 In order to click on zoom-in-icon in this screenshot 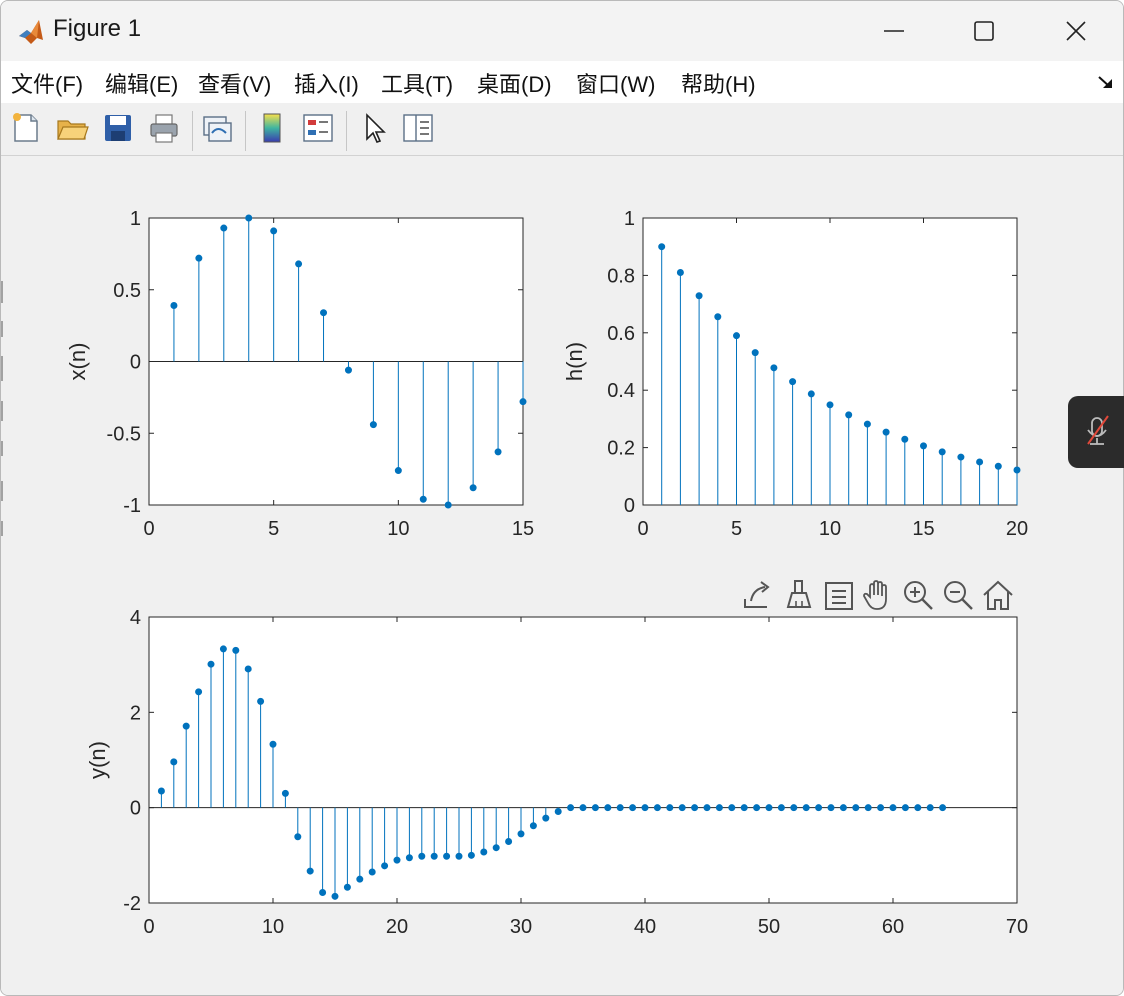, I will do `click(918, 595)`.